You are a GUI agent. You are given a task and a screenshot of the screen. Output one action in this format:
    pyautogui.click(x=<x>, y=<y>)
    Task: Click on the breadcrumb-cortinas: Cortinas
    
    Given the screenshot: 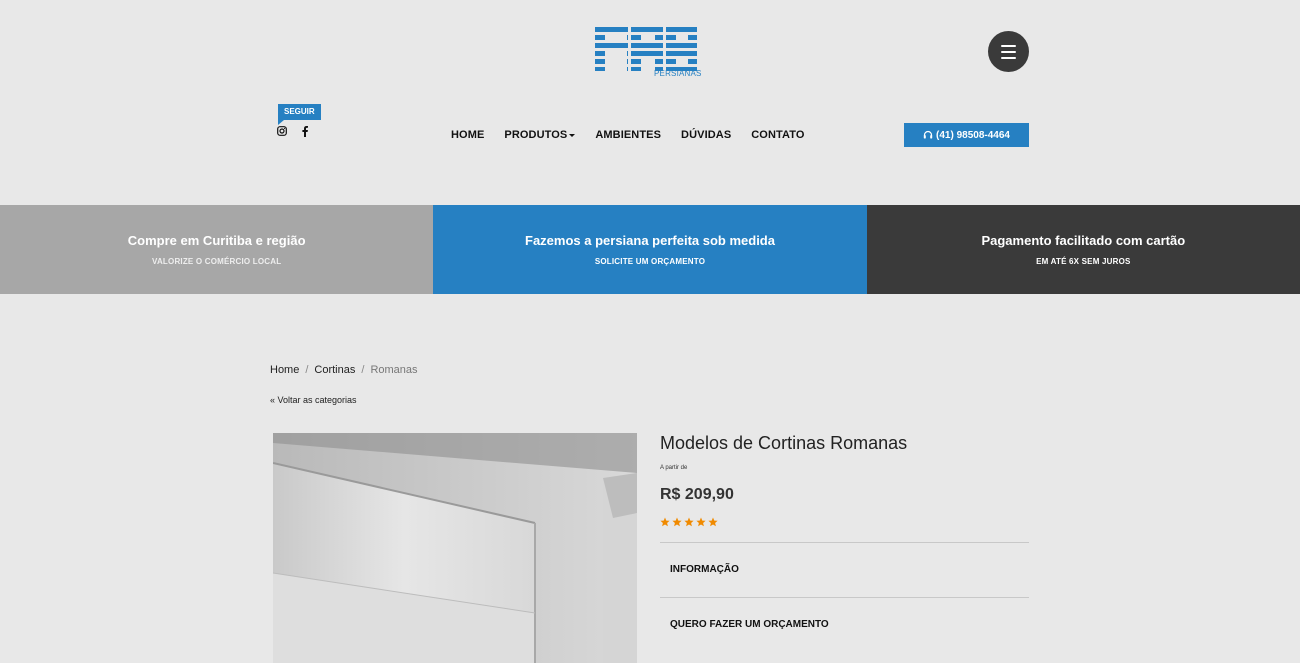 What is the action you would take?
    pyautogui.click(x=334, y=370)
    